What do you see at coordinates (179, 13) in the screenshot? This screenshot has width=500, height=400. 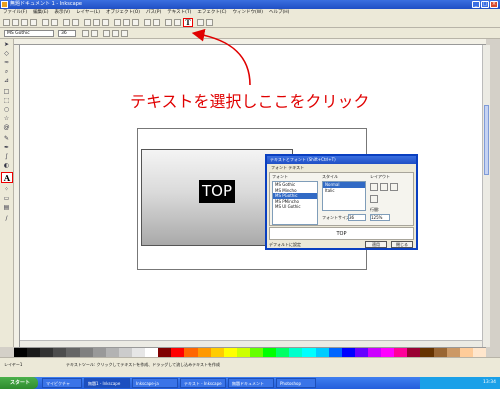 I see `menu-text: テキスト(T)` at bounding box center [179, 13].